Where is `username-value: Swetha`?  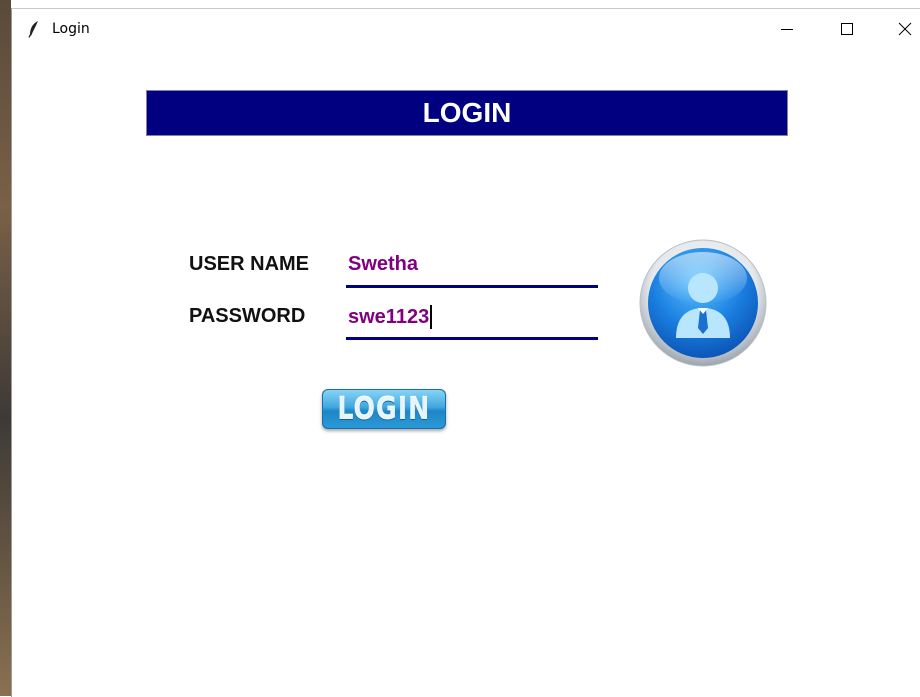 username-value: Swetha is located at coordinates (383, 264).